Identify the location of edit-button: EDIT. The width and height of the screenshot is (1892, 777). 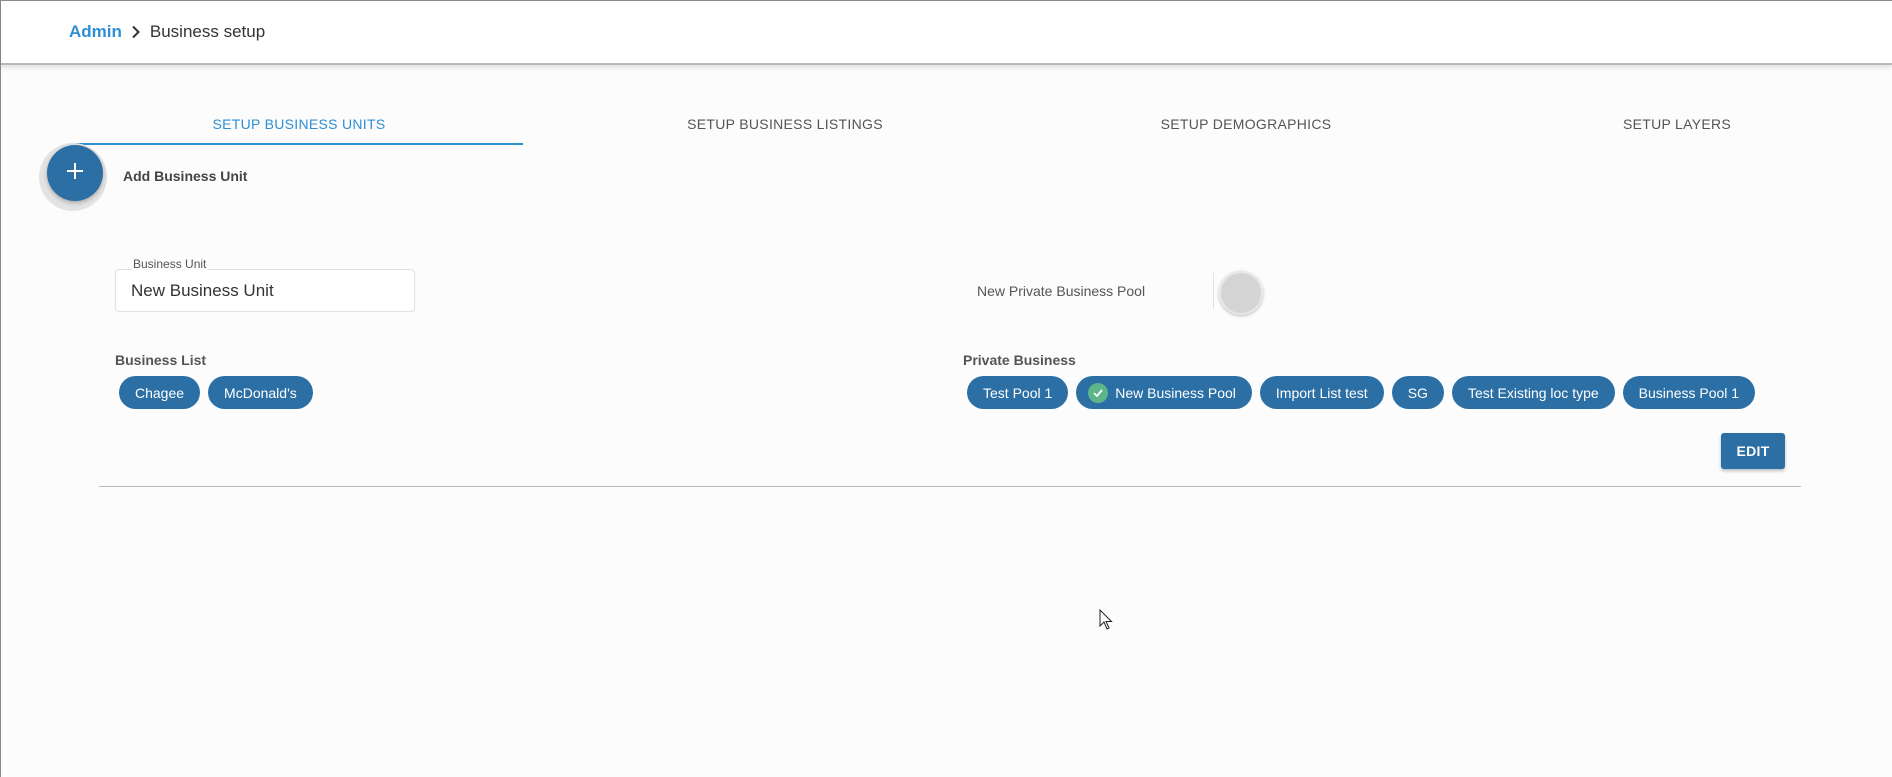
(1753, 451).